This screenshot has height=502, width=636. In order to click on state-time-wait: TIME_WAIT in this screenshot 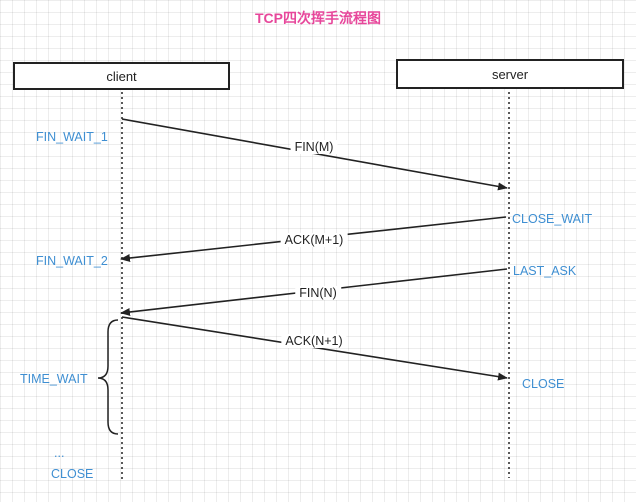, I will do `click(54, 379)`.